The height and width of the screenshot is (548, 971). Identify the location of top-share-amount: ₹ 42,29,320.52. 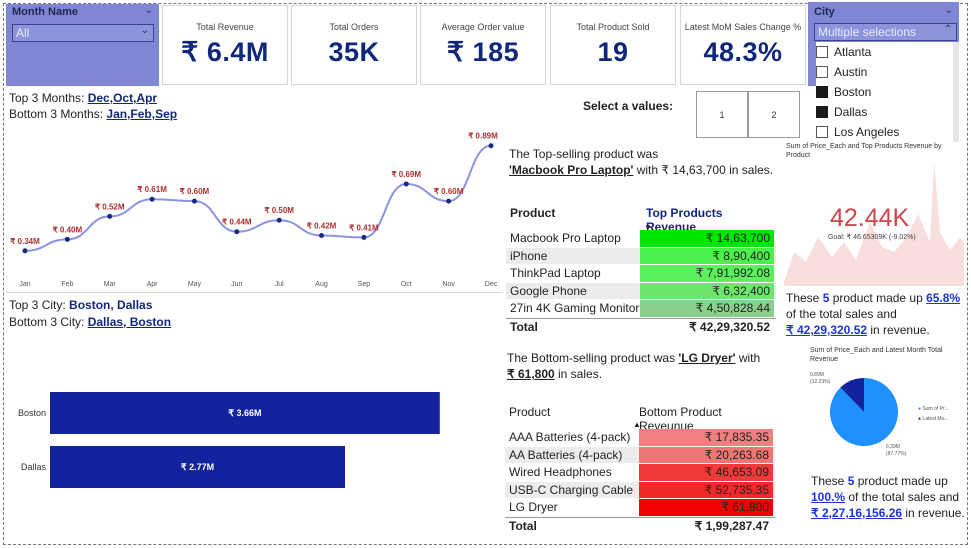
(827, 330).